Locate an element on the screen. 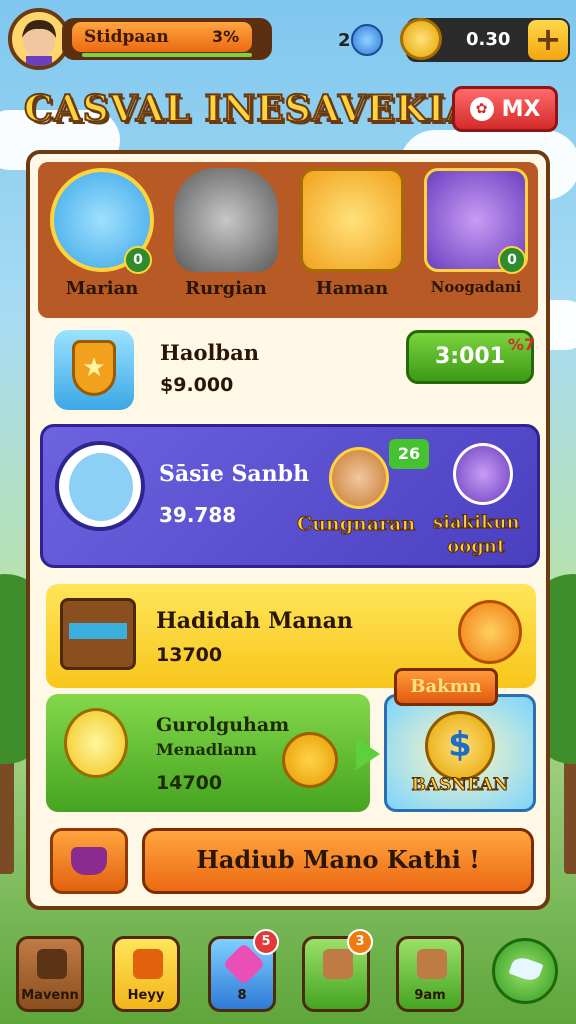  player-bar: Stidpaan 3% is located at coordinates (167, 39).